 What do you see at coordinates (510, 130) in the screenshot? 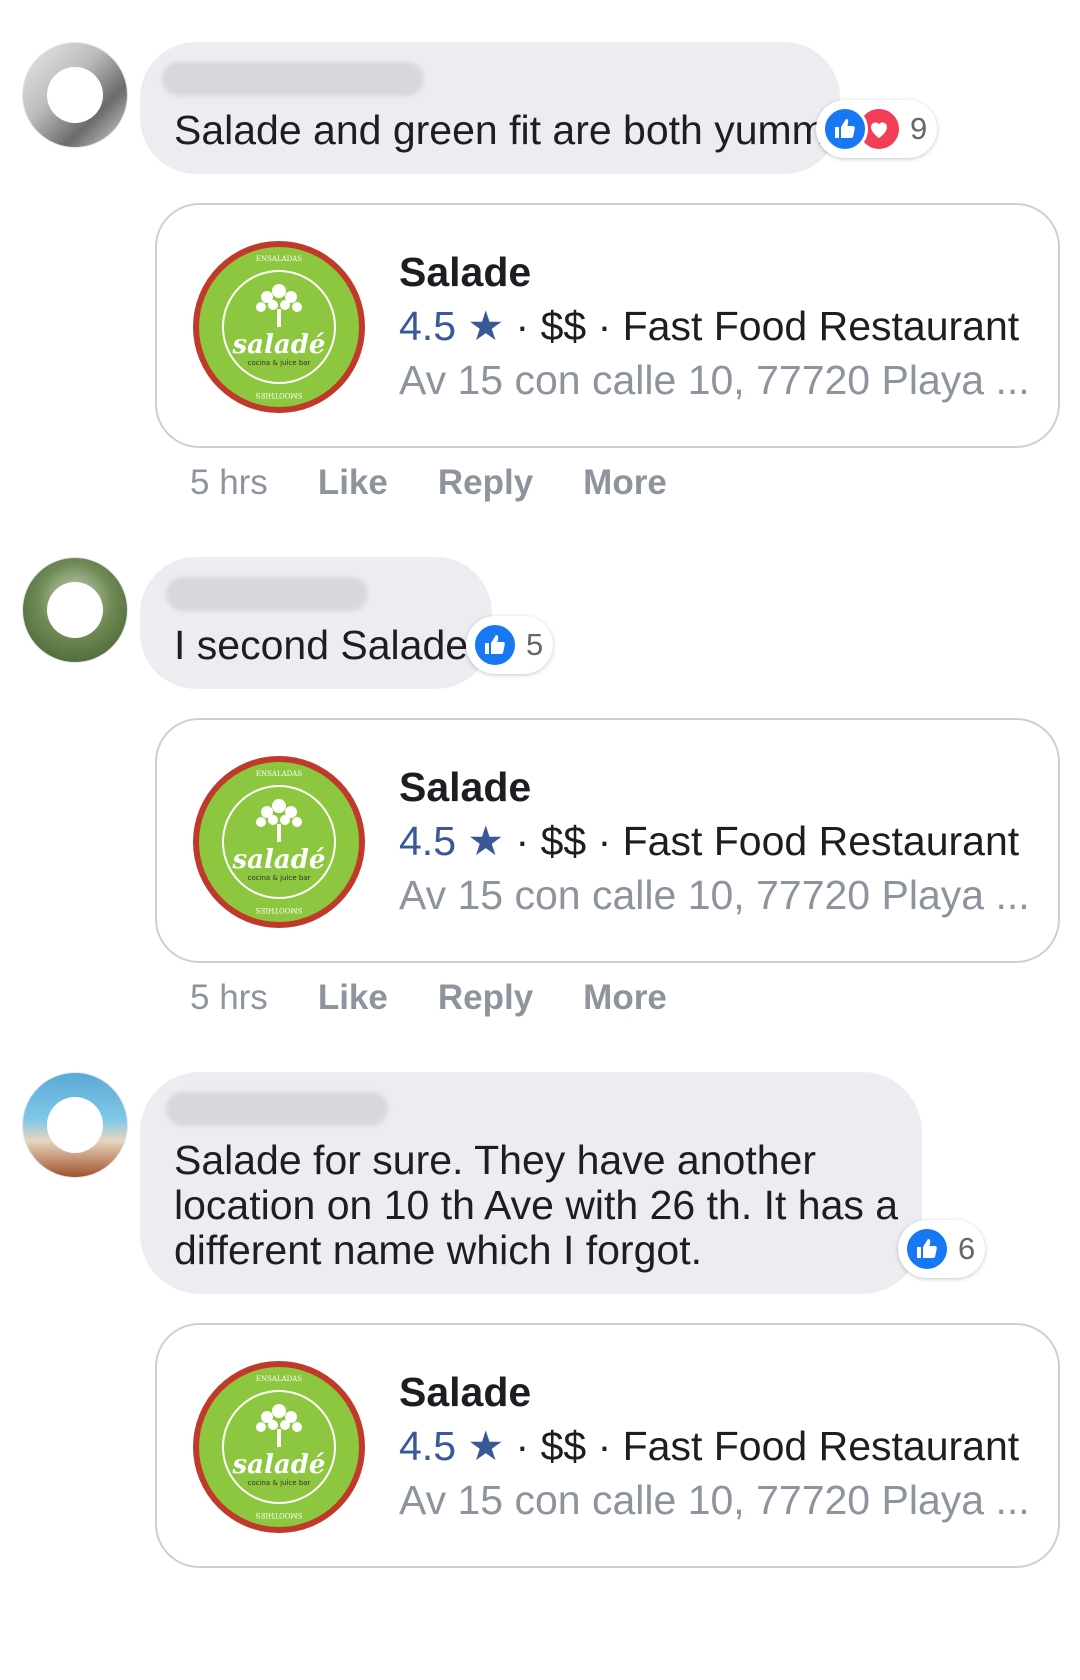
I see `comment-text: Salade and green fit are both yummy` at bounding box center [510, 130].